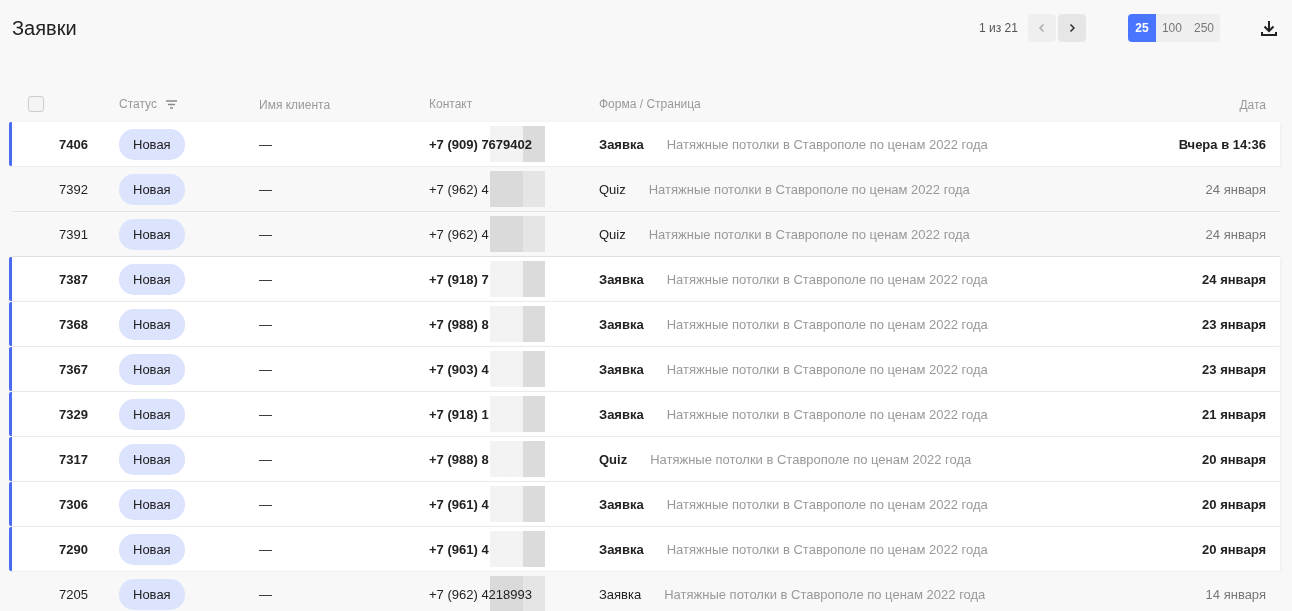 Image resolution: width=1292 pixels, height=611 pixels. Describe the element at coordinates (73, 144) in the screenshot. I see `request-id: 7406` at that location.